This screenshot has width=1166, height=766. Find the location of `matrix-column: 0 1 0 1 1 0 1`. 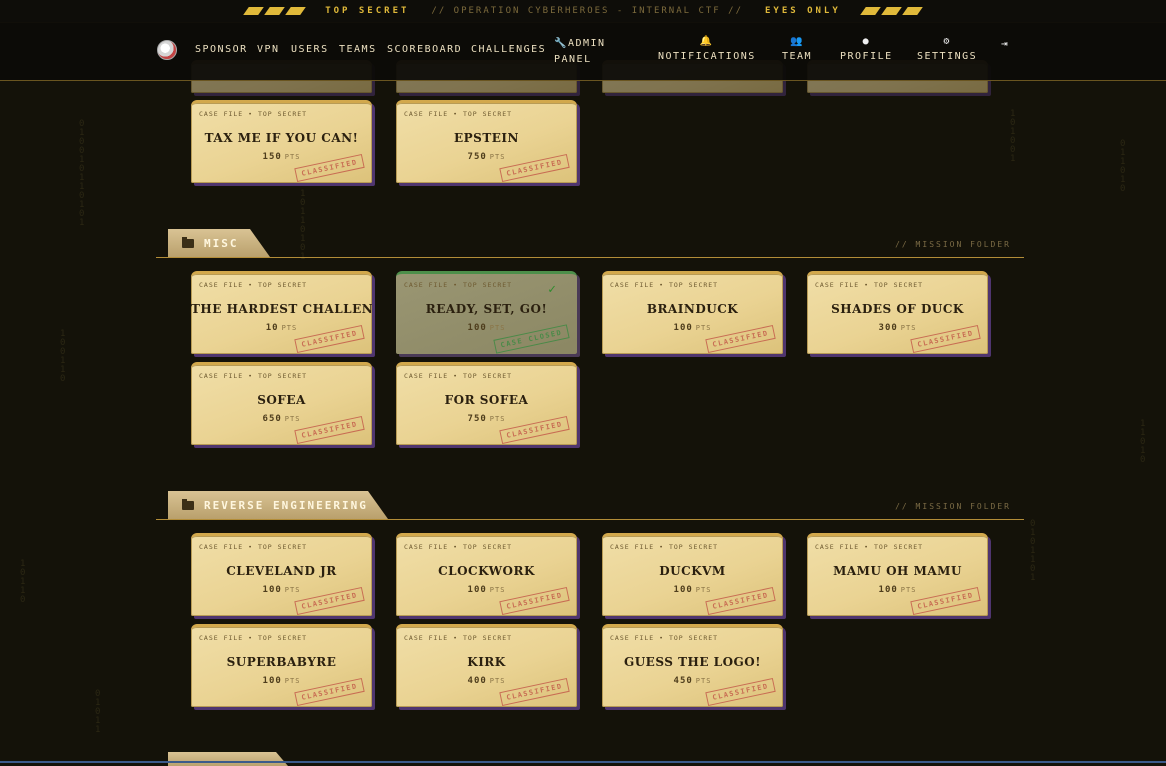

matrix-column: 0 1 0 1 1 0 1 is located at coordinates (1033, 551).